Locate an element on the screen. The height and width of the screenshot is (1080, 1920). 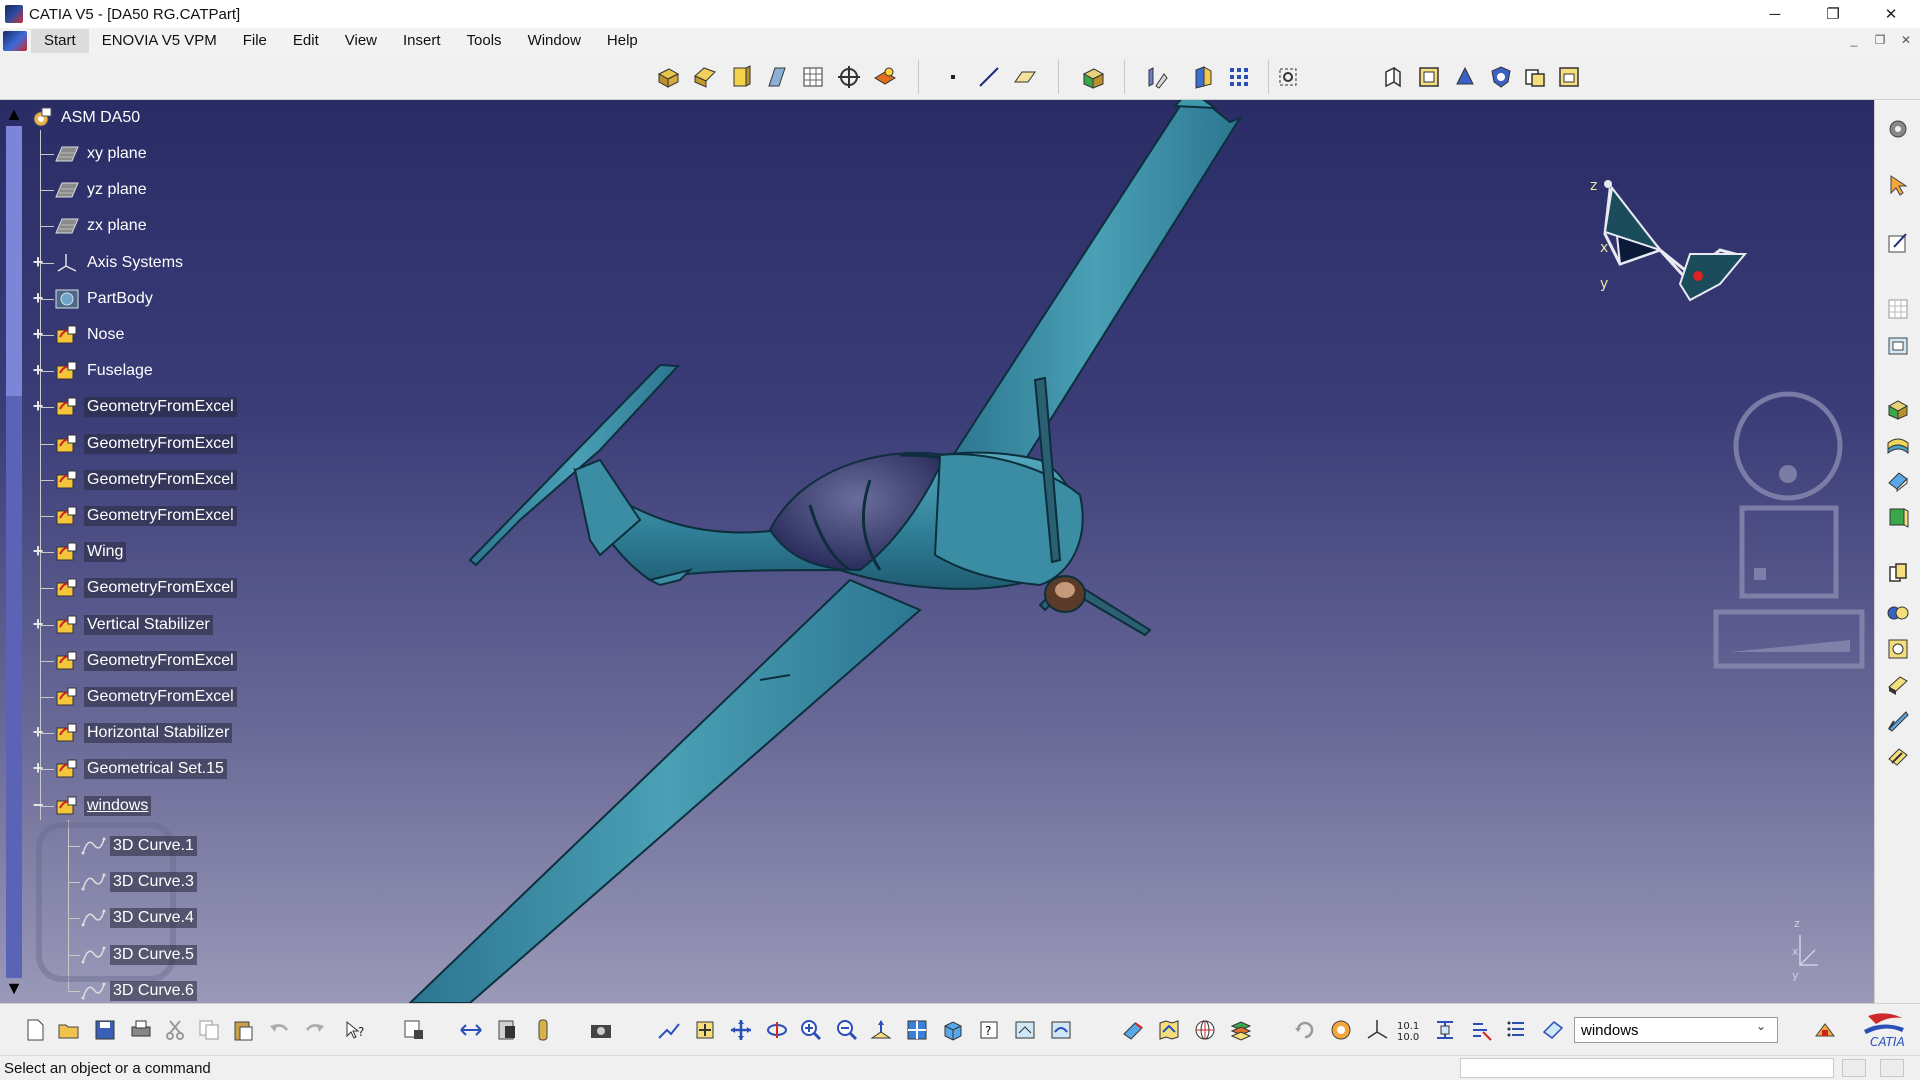
normal-view-icon is located at coordinates (881, 1030).